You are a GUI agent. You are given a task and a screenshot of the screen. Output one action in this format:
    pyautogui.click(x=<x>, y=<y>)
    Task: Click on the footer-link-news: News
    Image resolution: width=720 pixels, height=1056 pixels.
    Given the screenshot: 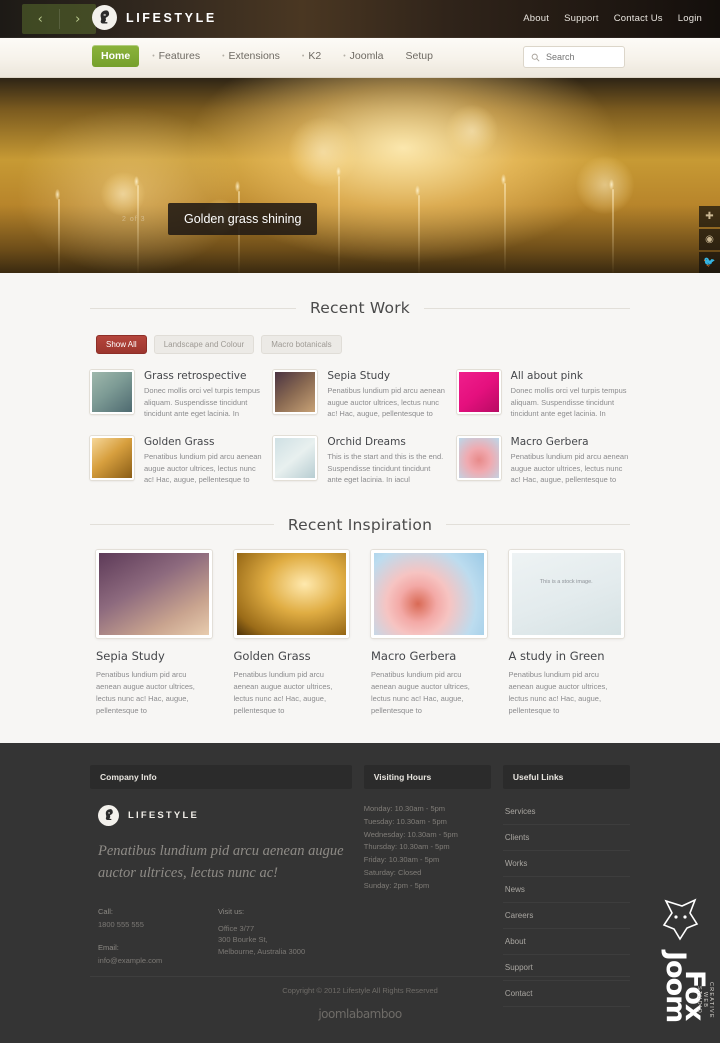 What is the action you would take?
    pyautogui.click(x=566, y=890)
    